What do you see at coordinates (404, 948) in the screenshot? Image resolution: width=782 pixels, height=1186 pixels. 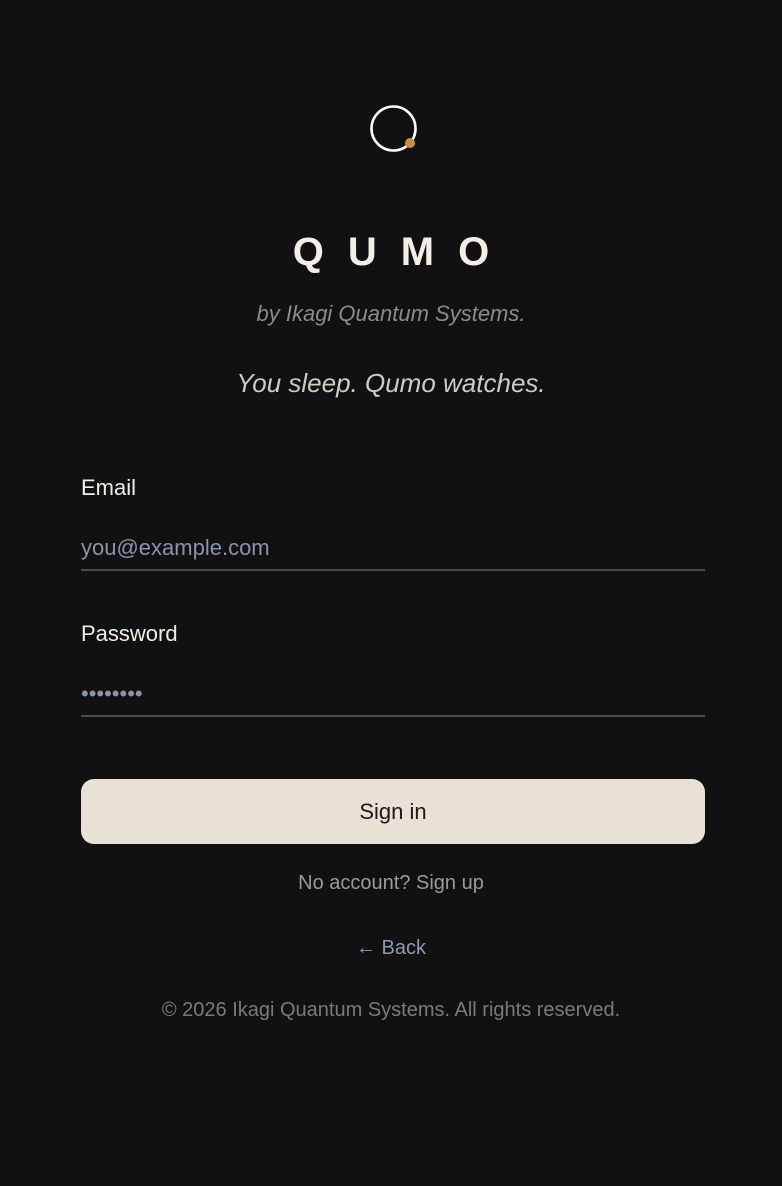 I see `back-label: Back` at bounding box center [404, 948].